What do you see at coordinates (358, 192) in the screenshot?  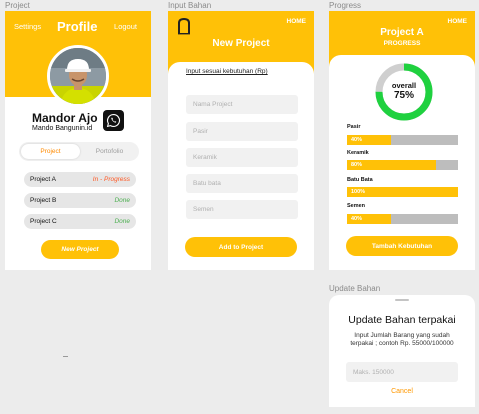 I see `bar-value: 100%` at bounding box center [358, 192].